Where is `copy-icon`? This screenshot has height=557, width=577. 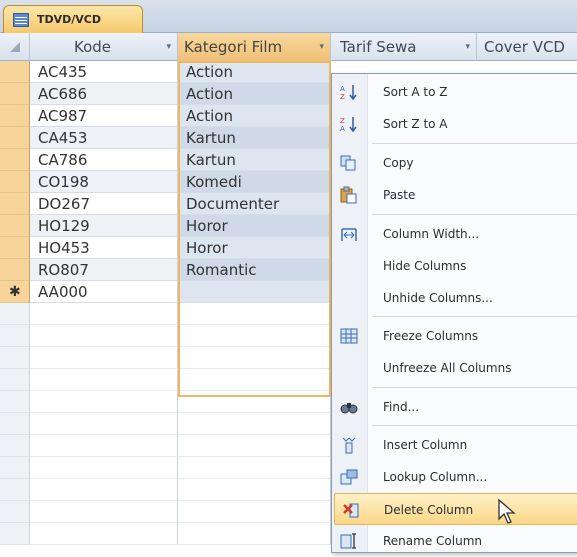 copy-icon is located at coordinates (349, 163).